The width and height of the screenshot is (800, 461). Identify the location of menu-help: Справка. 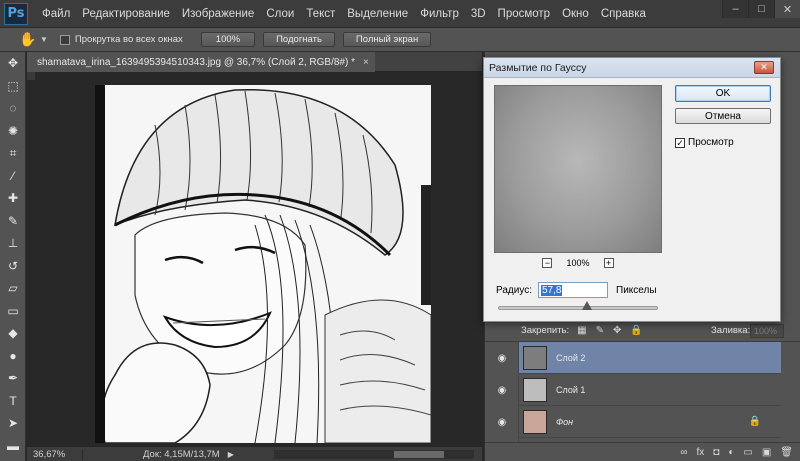
(623, 14).